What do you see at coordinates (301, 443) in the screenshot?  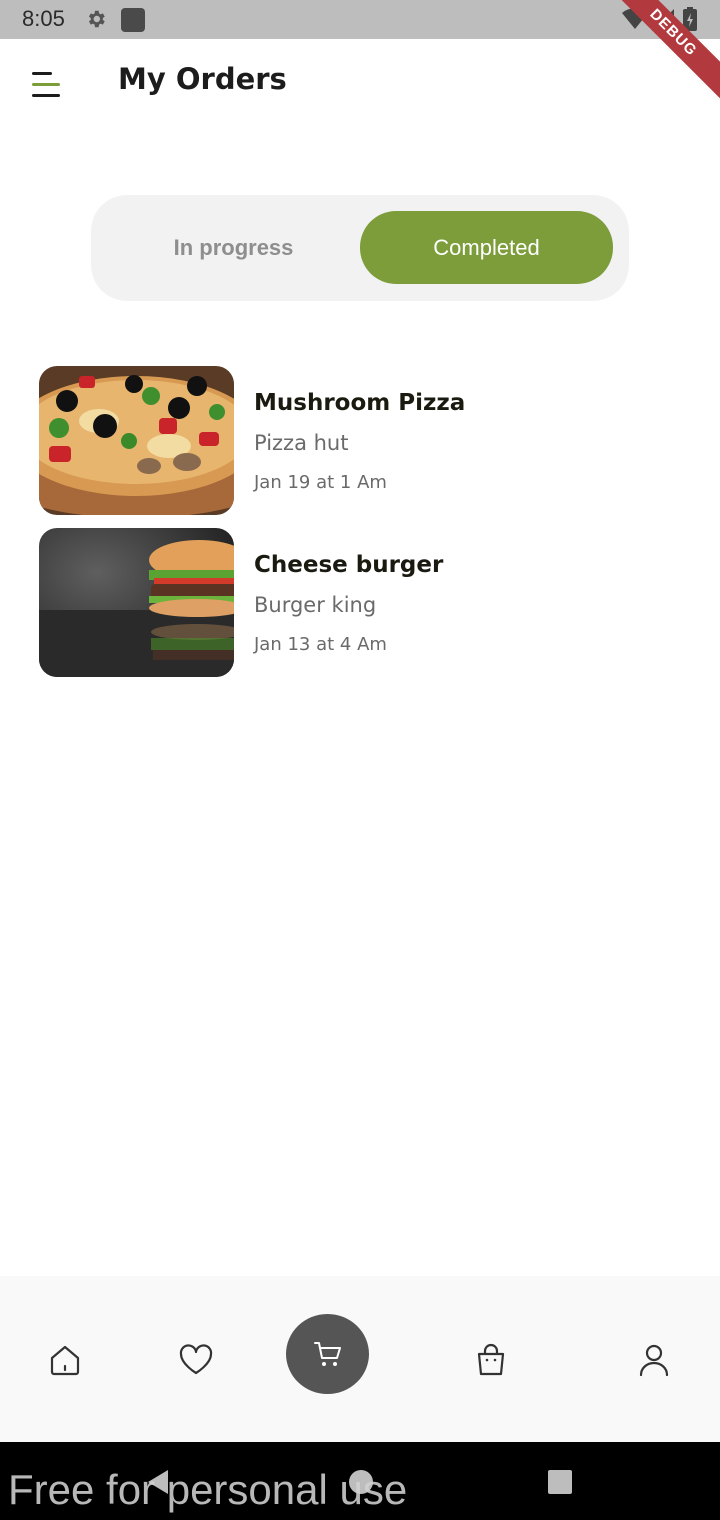 I see `order-store: Pizza hut` at bounding box center [301, 443].